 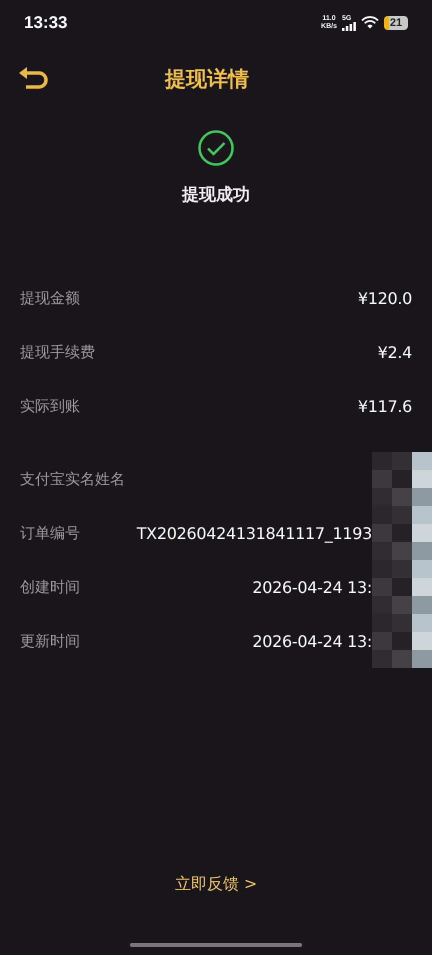 What do you see at coordinates (50, 641) in the screenshot?
I see `field-label: 更新时间` at bounding box center [50, 641].